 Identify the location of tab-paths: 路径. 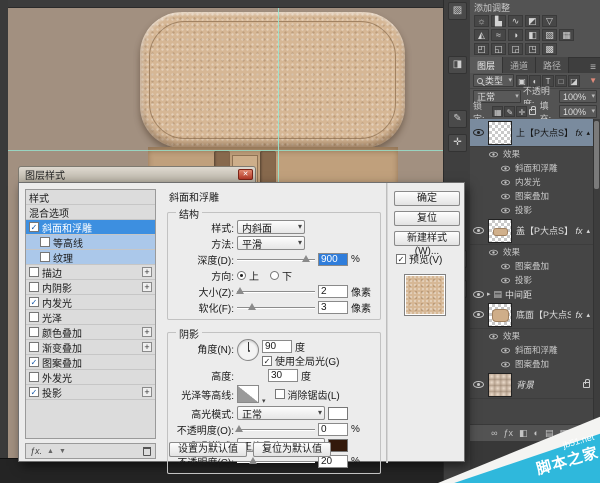
(553, 65).